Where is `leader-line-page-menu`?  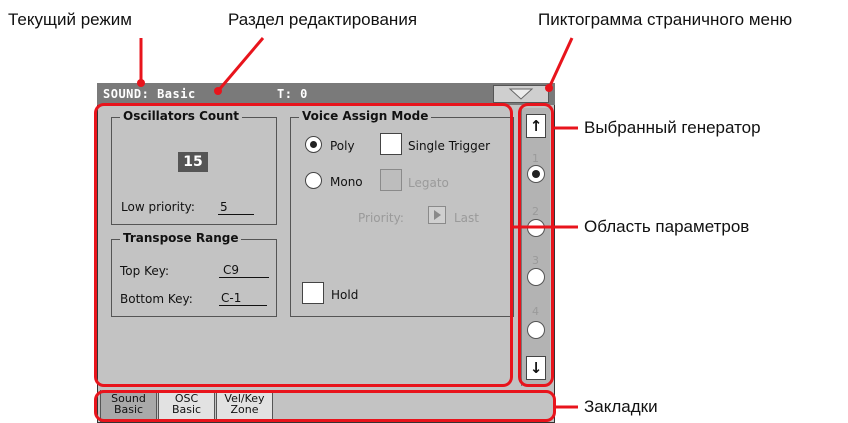
leader-line-page-menu is located at coordinates (560, 63).